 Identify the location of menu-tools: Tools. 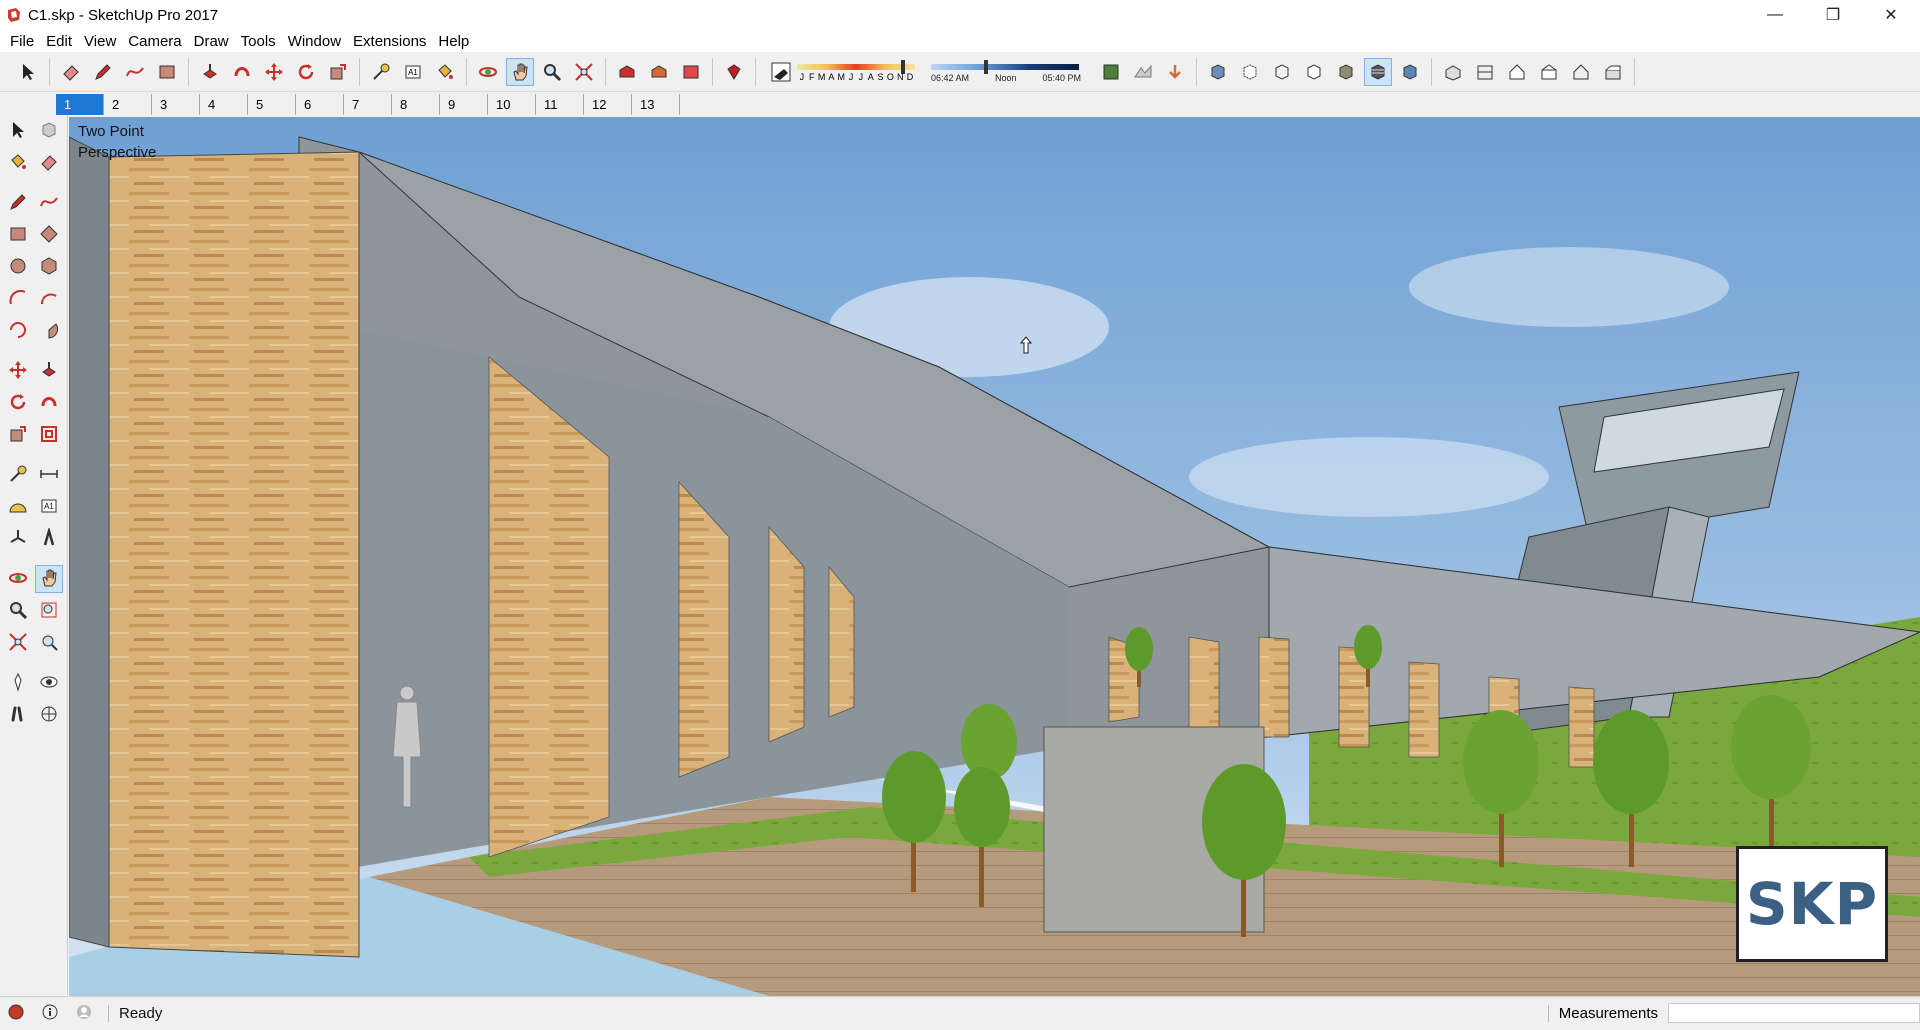
(258, 41).